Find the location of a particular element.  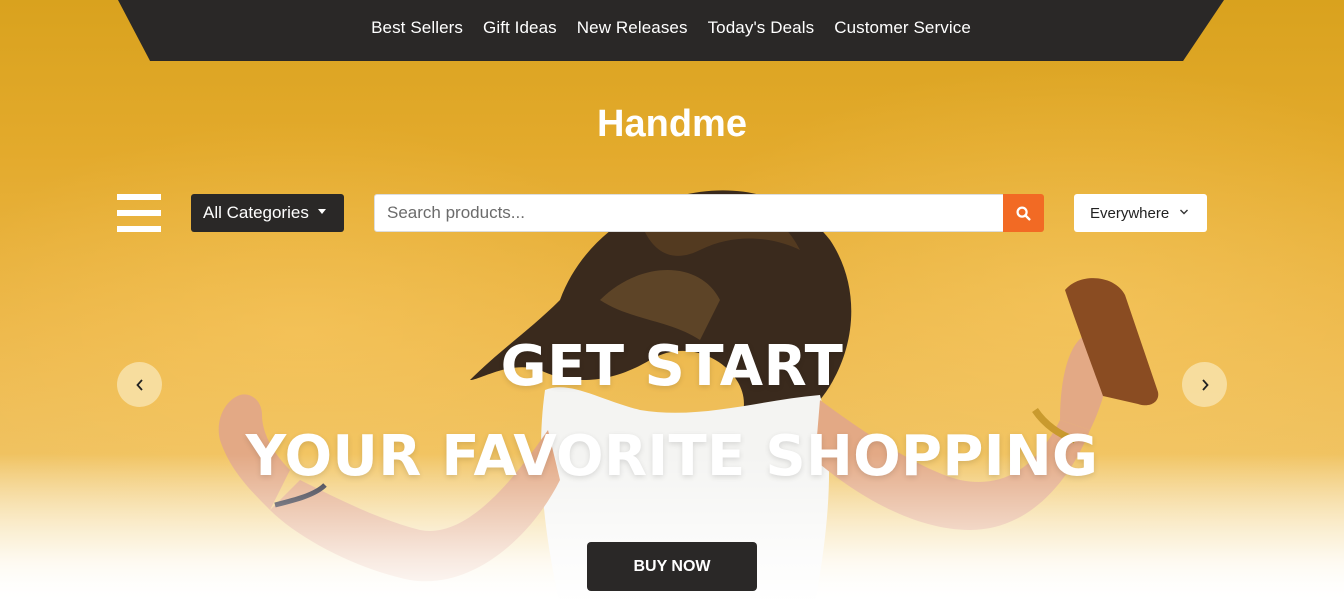

site-logo: Handme is located at coordinates (672, 124).